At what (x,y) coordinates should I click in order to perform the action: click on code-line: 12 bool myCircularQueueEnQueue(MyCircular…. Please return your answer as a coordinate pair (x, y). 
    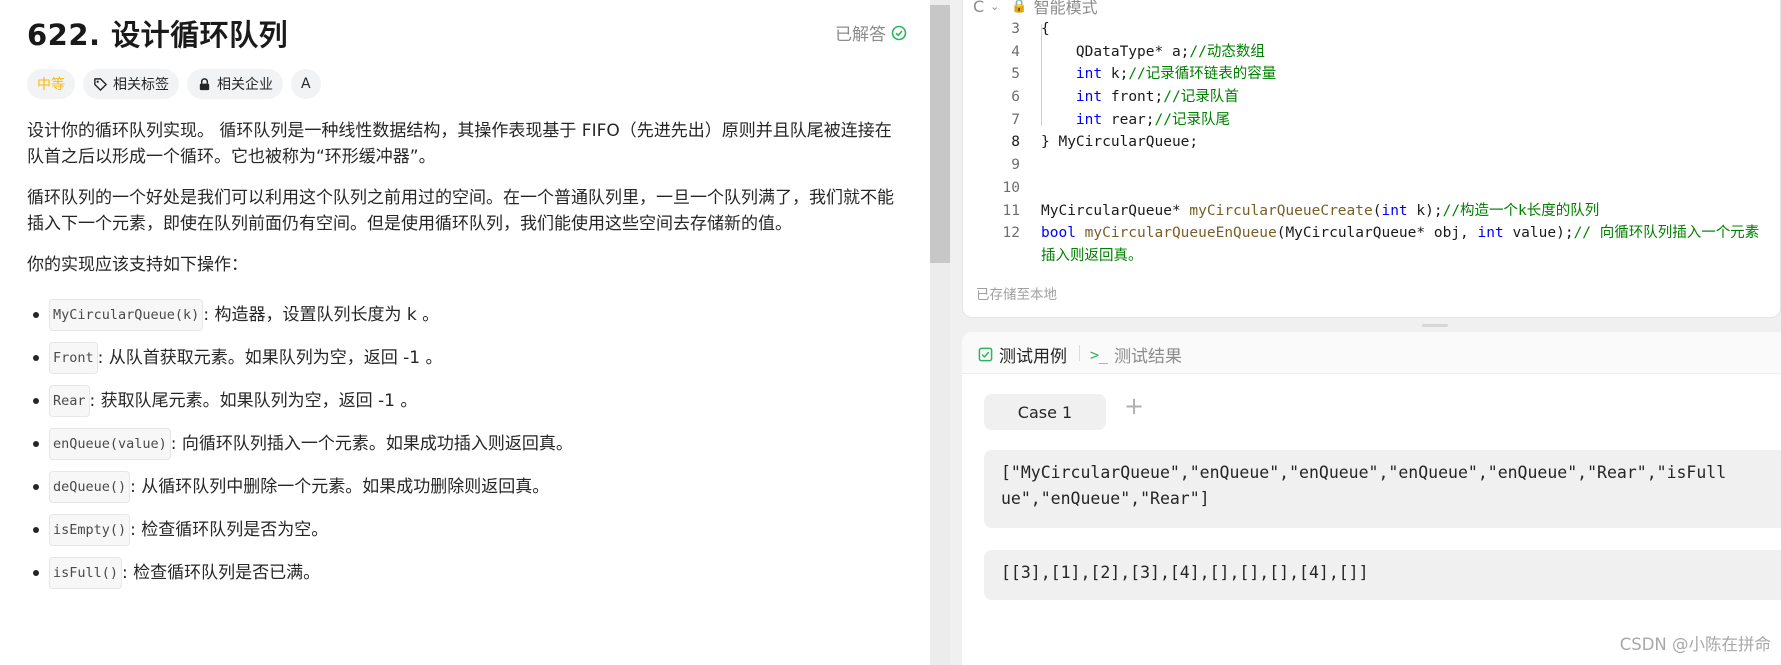
    Looking at the image, I should click on (1371, 233).